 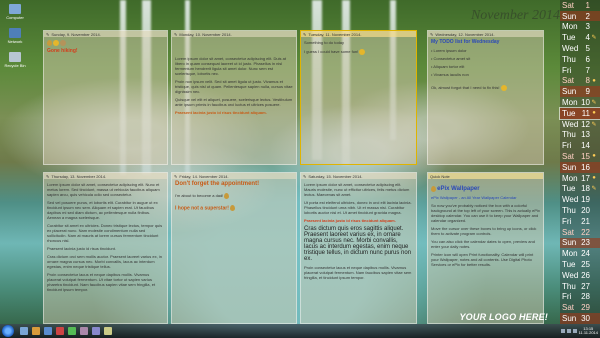 I want to click on desktop-icon-recycle-bin: Recycle Bin, so click(x=15, y=60).